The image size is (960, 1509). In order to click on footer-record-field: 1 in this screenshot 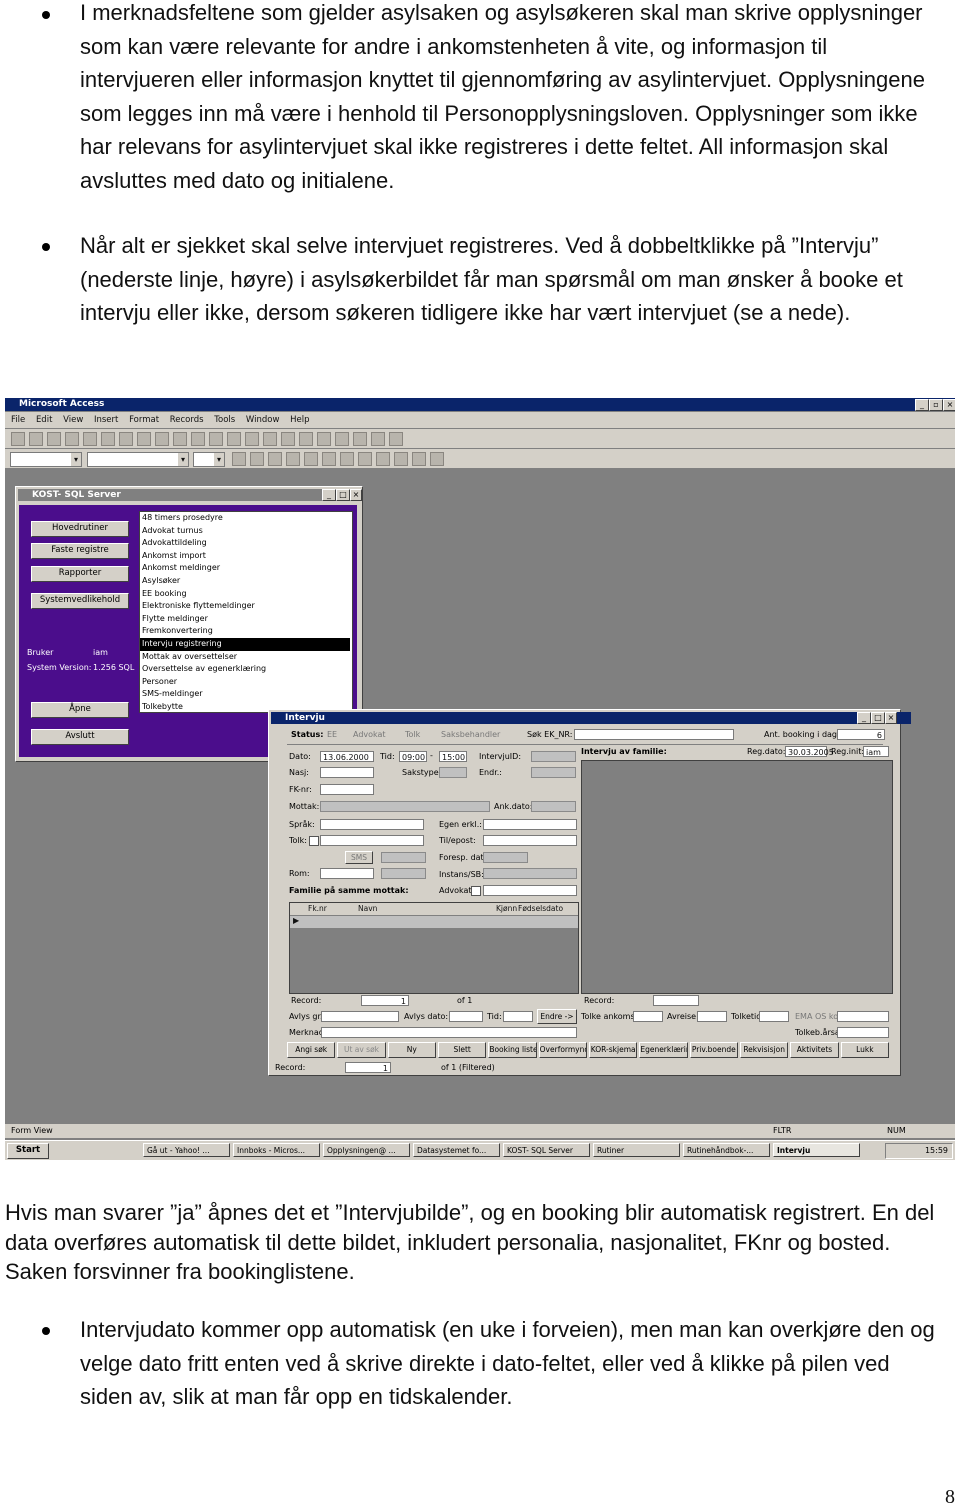, I will do `click(368, 1067)`.